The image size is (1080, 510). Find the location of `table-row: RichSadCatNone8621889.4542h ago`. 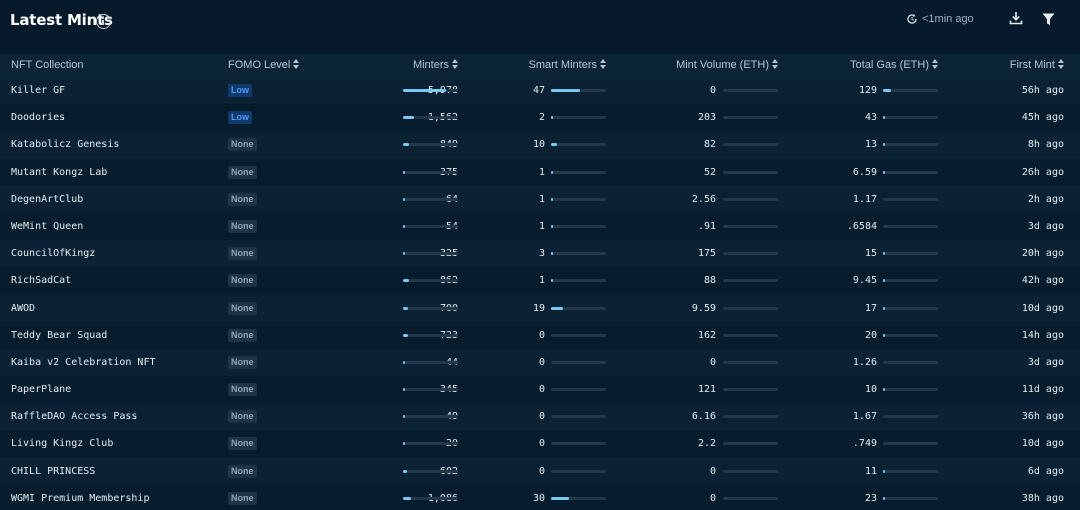

table-row: RichSadCatNone8621889.4542h ago is located at coordinates (540, 281).